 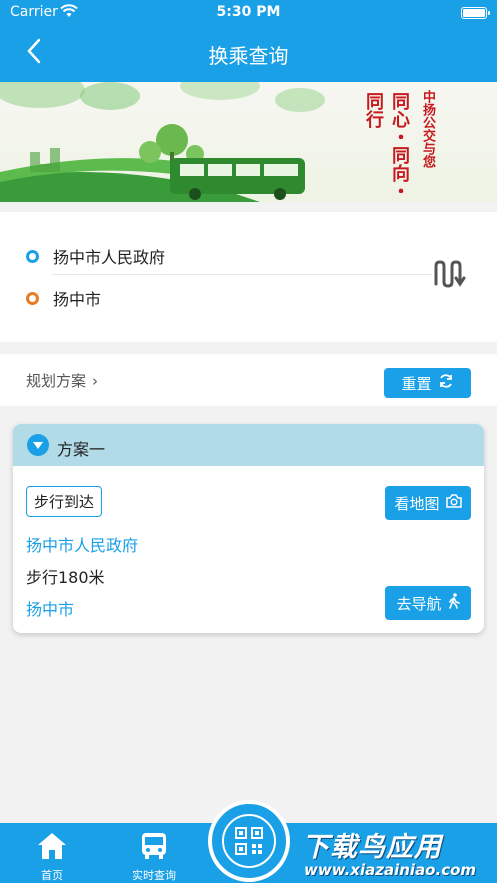 I want to click on swap-icon, so click(x=450, y=274).